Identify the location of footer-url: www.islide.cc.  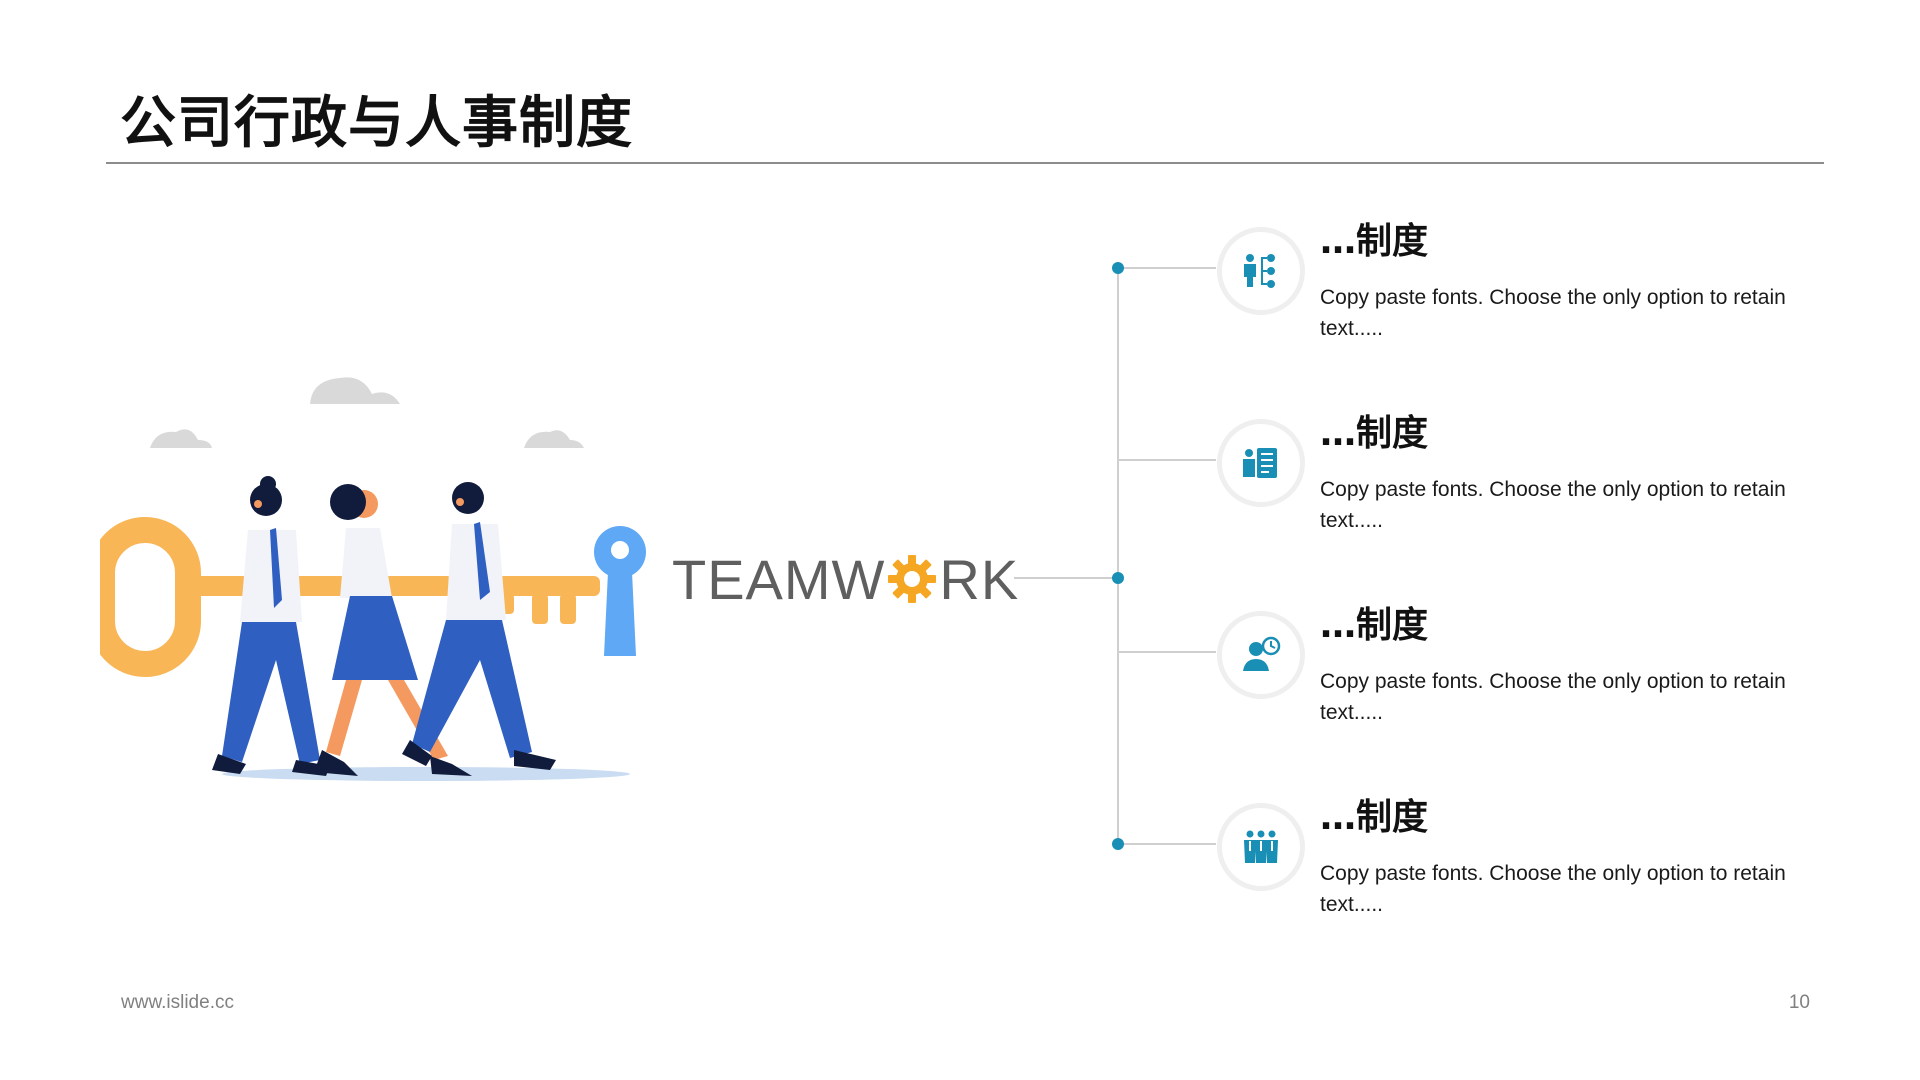
(177, 1002).